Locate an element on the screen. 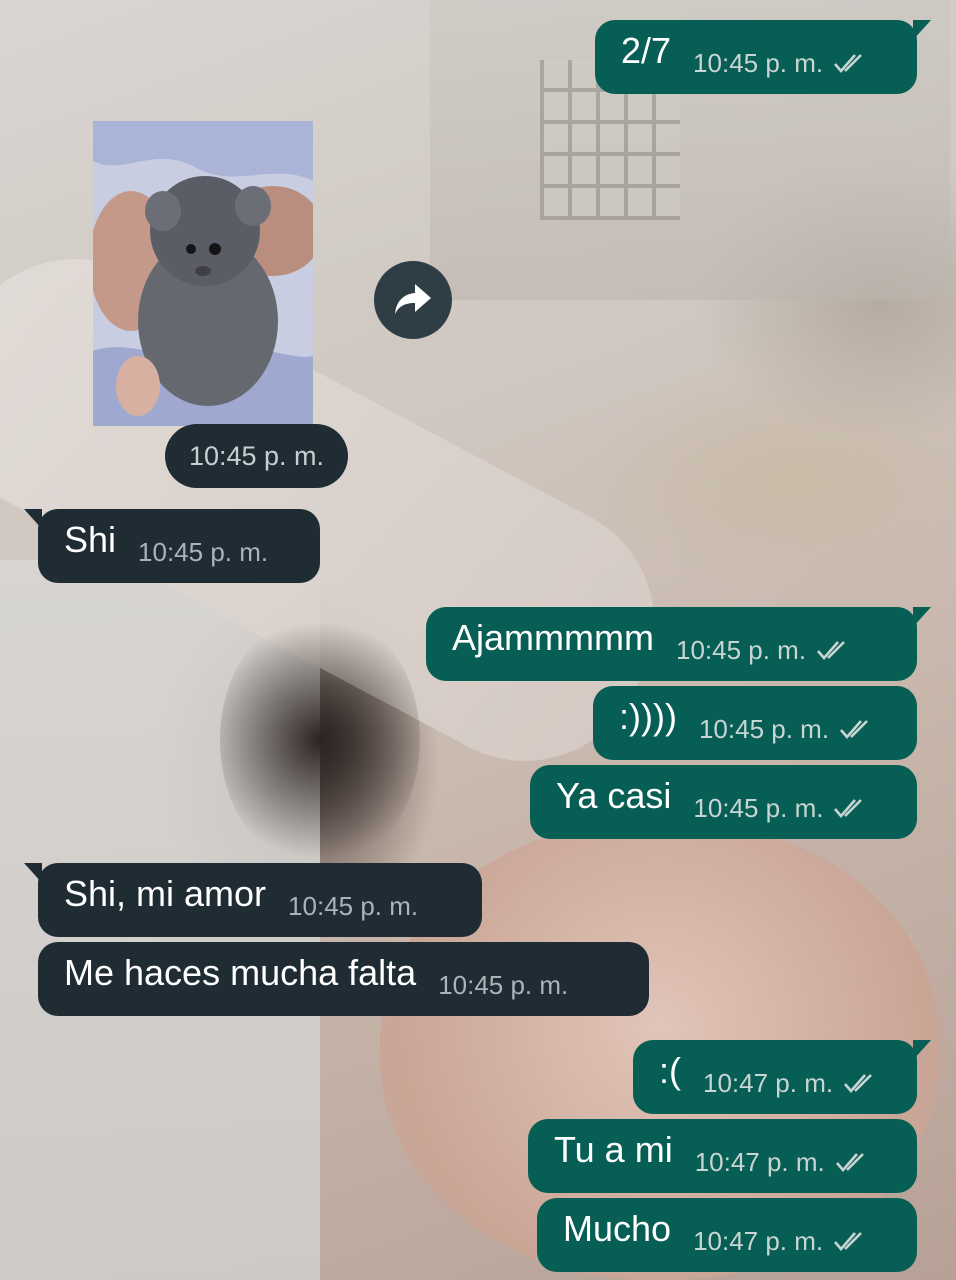 This screenshot has width=956, height=1280. message-text: :( is located at coordinates (670, 1070).